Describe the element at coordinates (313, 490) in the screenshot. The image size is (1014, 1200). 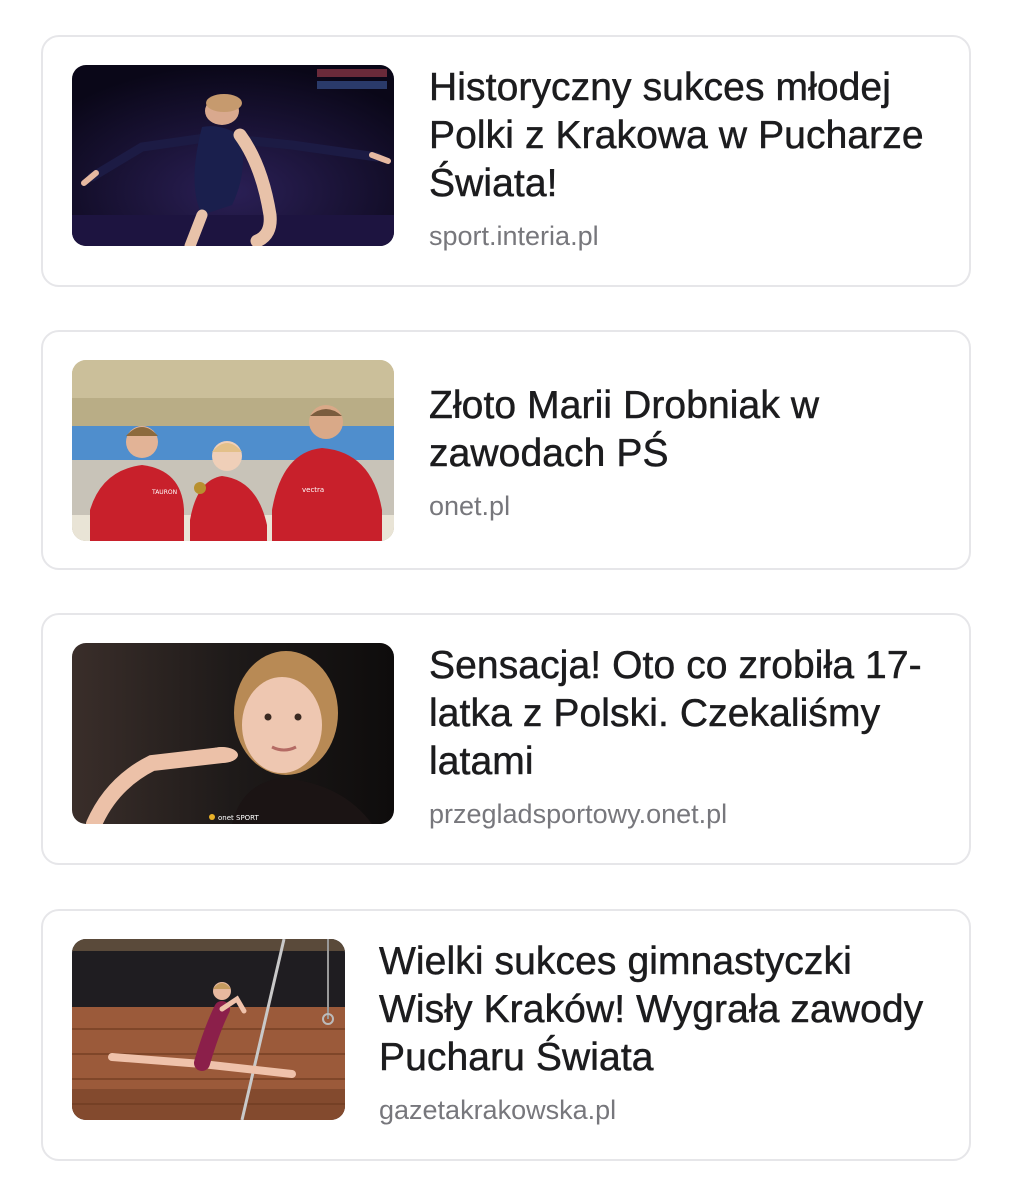
I see `svg-text: vectra` at that location.